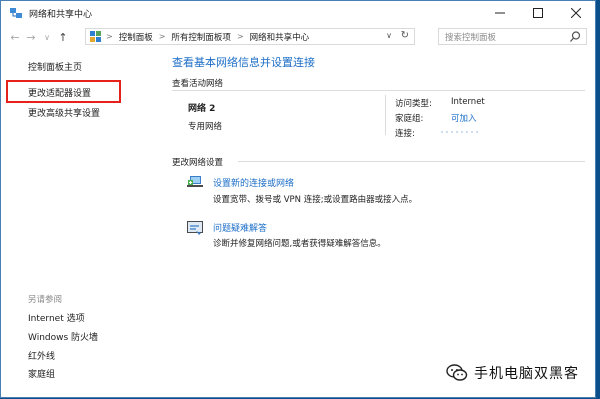 The width and height of the screenshot is (600, 399). I want to click on window-title: 网络和共享中心, so click(61, 14).